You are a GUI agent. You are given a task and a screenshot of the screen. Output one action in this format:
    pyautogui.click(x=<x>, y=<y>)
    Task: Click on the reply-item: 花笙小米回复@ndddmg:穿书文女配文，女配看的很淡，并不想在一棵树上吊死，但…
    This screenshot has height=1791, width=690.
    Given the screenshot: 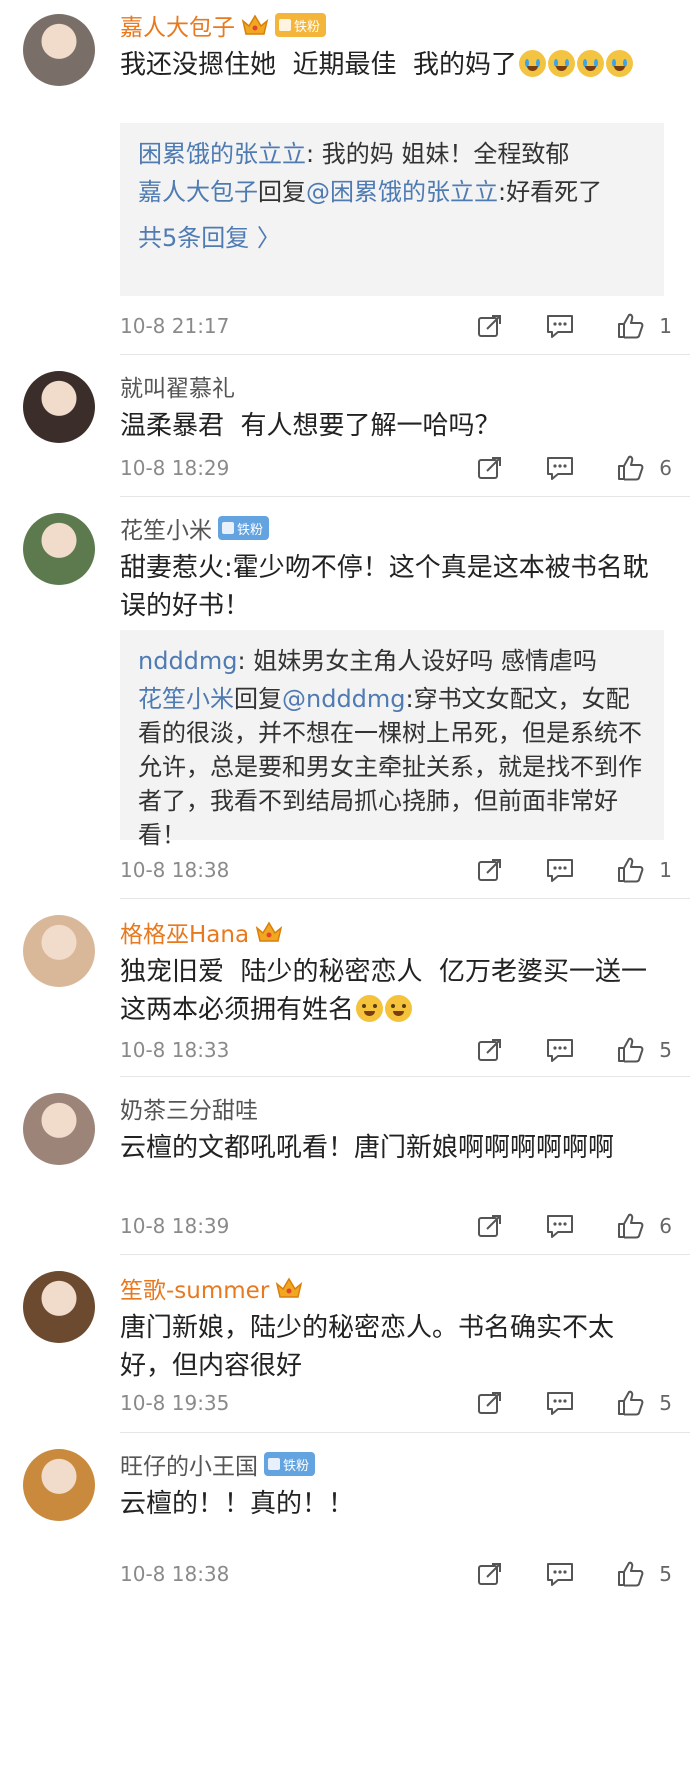 What is the action you would take?
    pyautogui.click(x=393, y=767)
    